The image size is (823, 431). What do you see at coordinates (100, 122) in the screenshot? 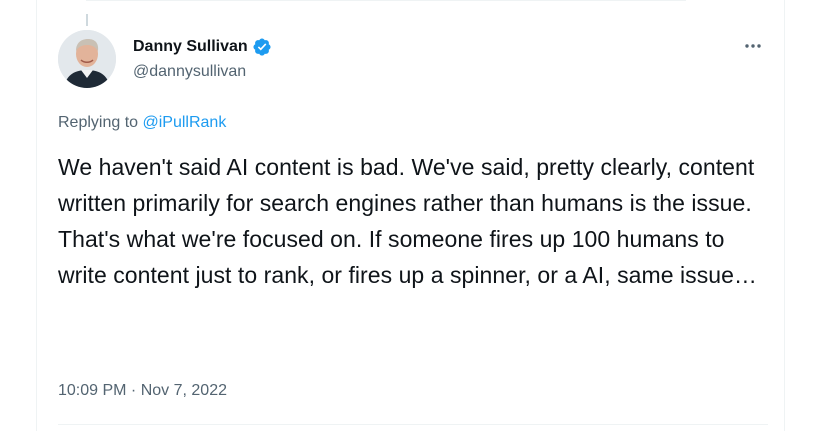
I see `replying-to-label: Replying to` at bounding box center [100, 122].